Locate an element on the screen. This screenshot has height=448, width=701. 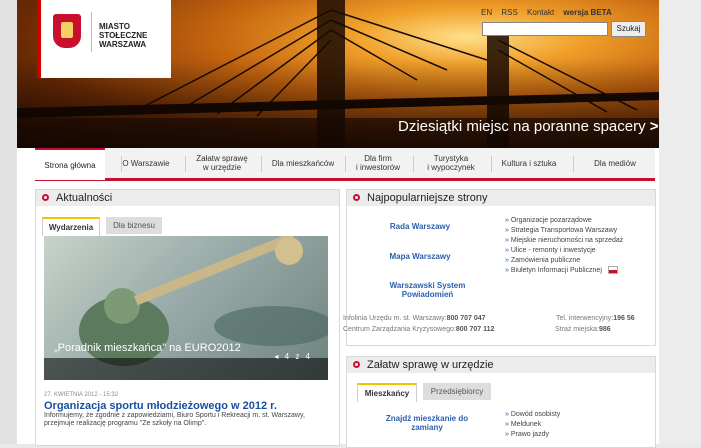
rss-link: RSS is located at coordinates (509, 12).